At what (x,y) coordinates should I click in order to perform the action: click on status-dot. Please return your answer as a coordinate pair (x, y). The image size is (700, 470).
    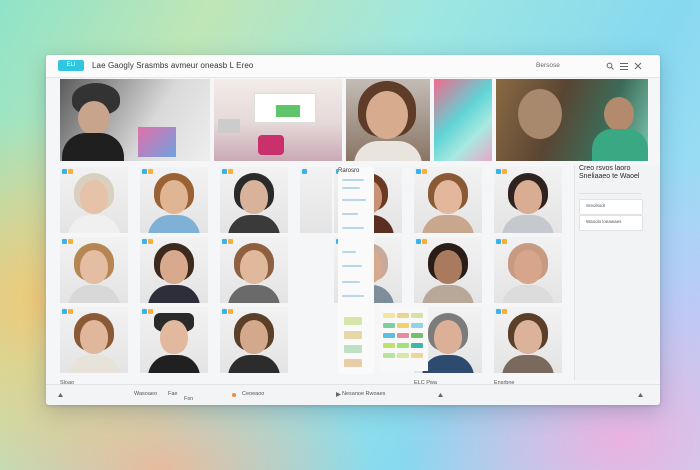
    Looking at the image, I should click on (234, 395).